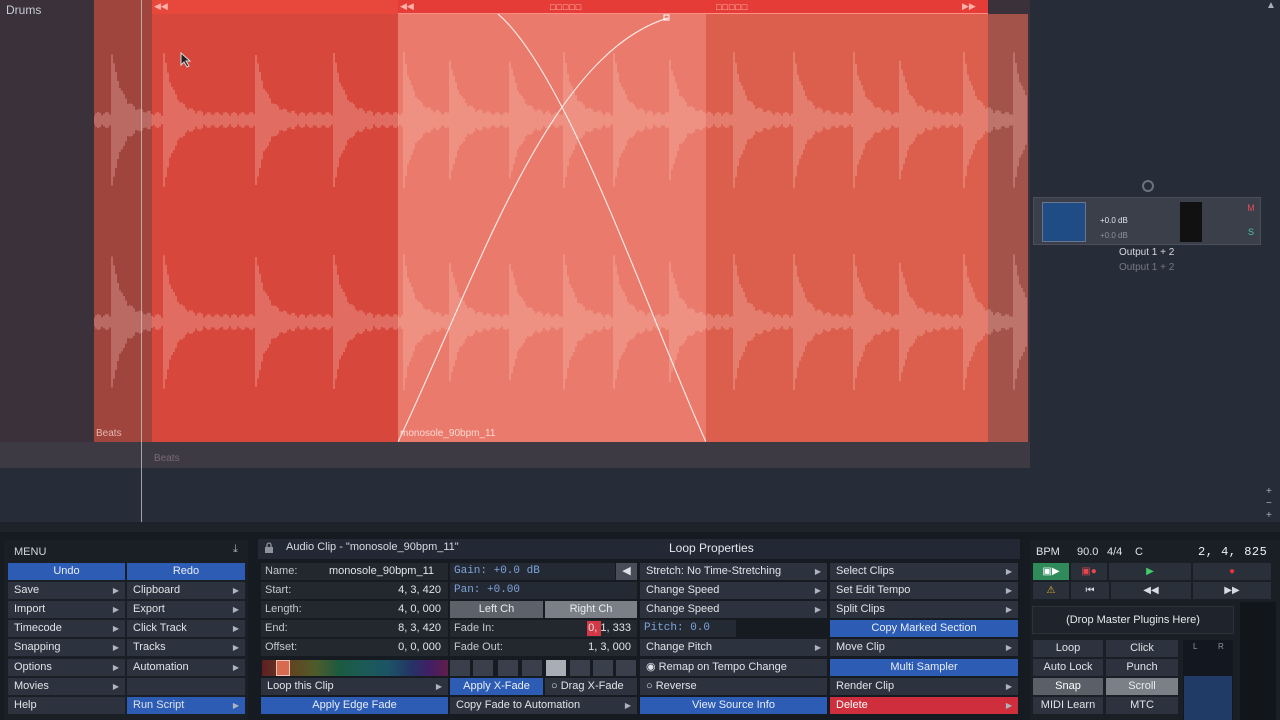  I want to click on remap-tempo-toggle: ◉ Remap on Tempo Change, so click(733, 667).